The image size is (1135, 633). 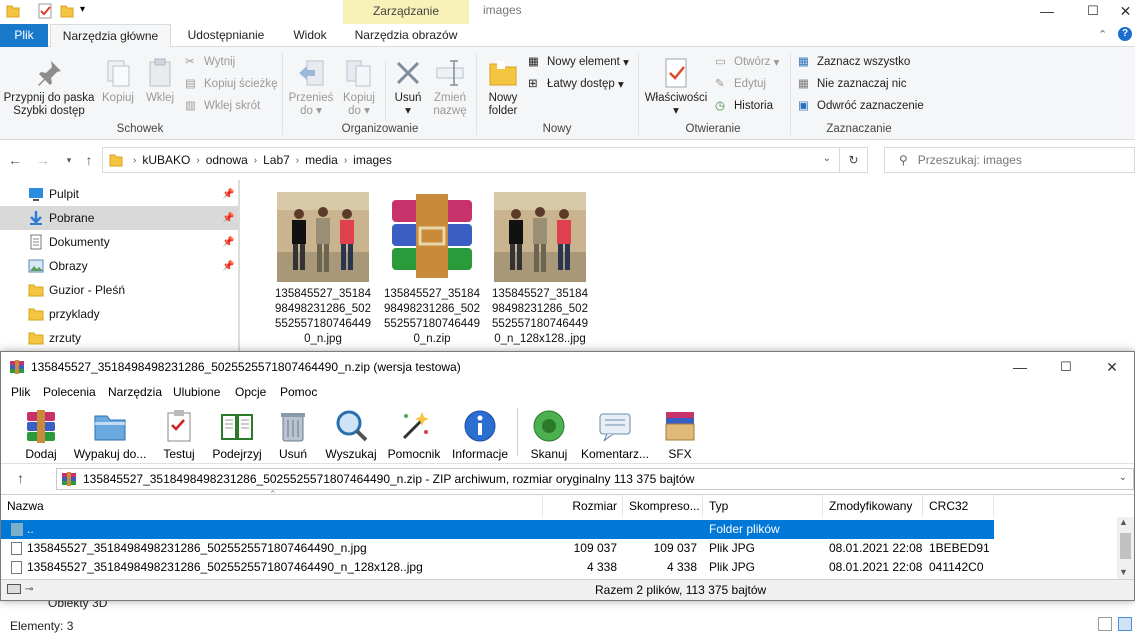 What do you see at coordinates (41, 434) in the screenshot?
I see `add-button: Dodaj` at bounding box center [41, 434].